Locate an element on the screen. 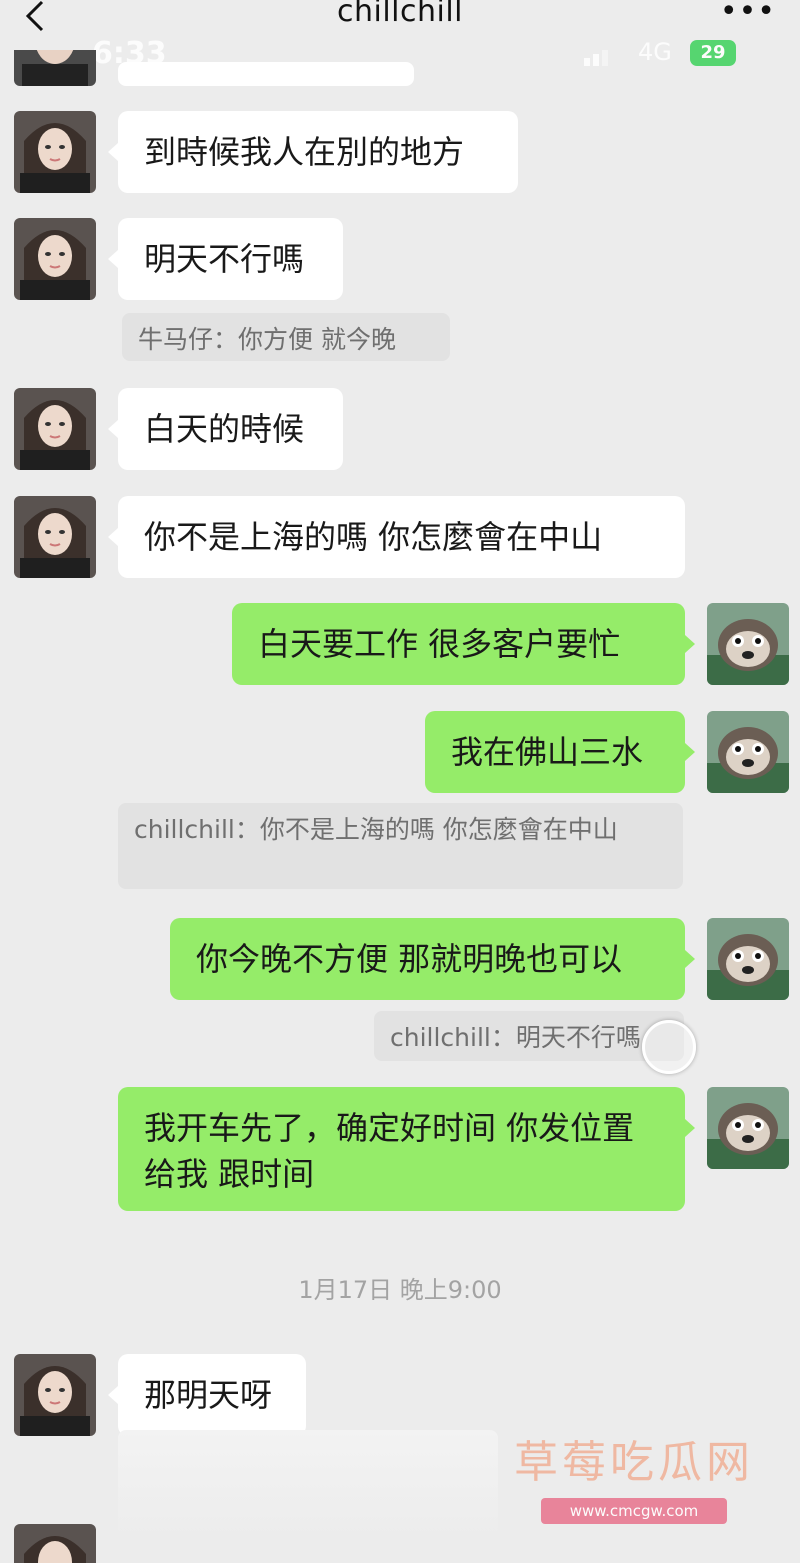  blurred-area is located at coordinates (308, 1485).